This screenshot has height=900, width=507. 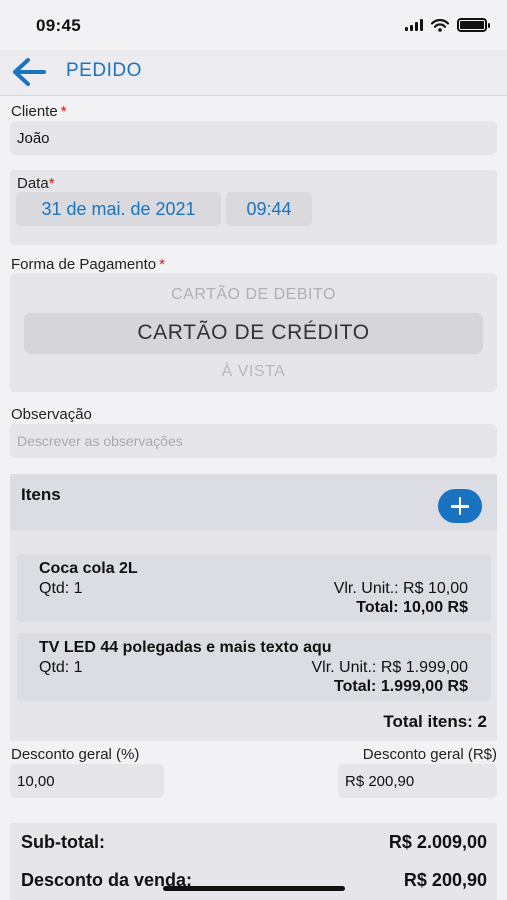 What do you see at coordinates (253, 441) in the screenshot?
I see `observacao-input: Descrever as observações` at bounding box center [253, 441].